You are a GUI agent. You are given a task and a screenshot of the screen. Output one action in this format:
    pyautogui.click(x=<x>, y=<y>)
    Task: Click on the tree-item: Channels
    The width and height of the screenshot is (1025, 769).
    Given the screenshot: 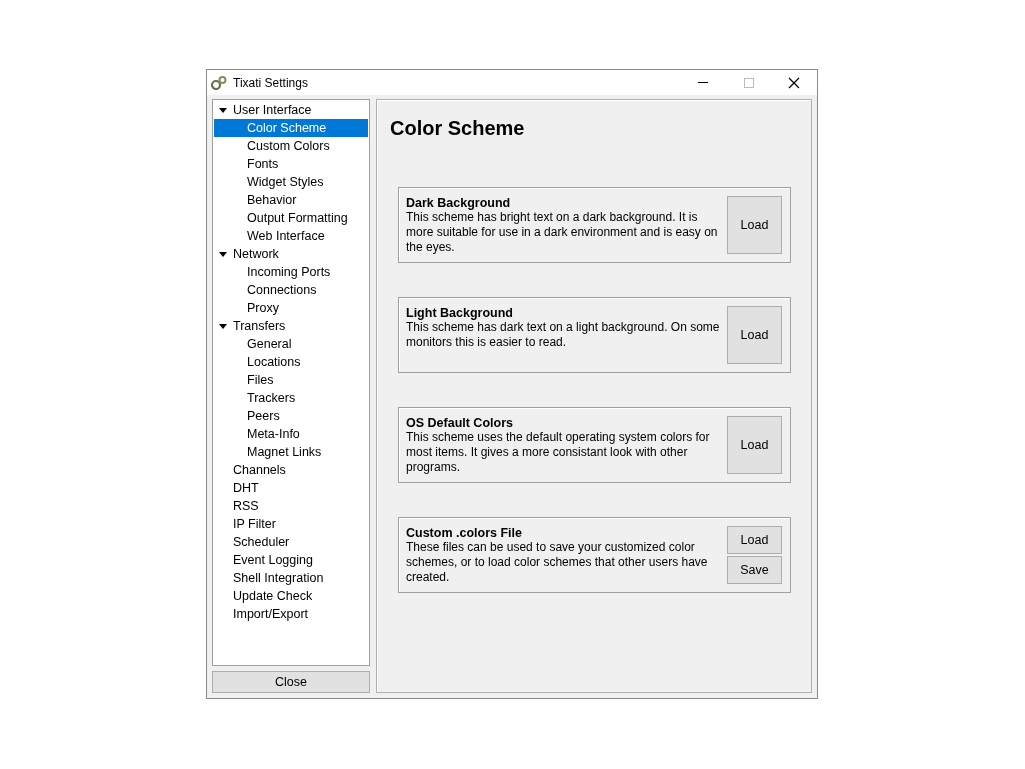 What is the action you would take?
    pyautogui.click(x=291, y=470)
    